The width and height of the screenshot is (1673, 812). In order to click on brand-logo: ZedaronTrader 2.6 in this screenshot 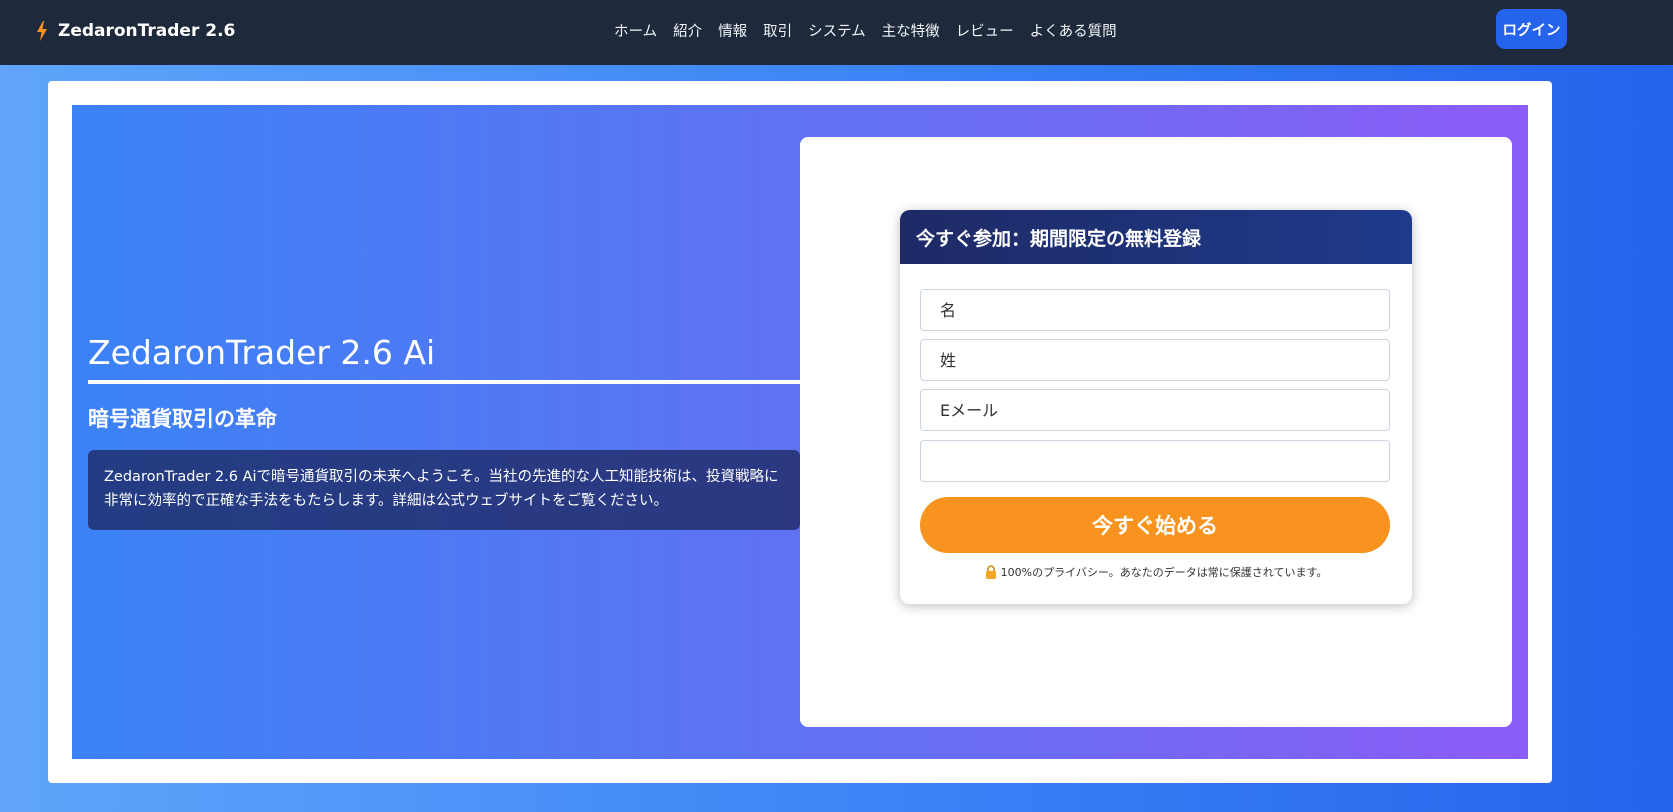, I will do `click(135, 31)`.